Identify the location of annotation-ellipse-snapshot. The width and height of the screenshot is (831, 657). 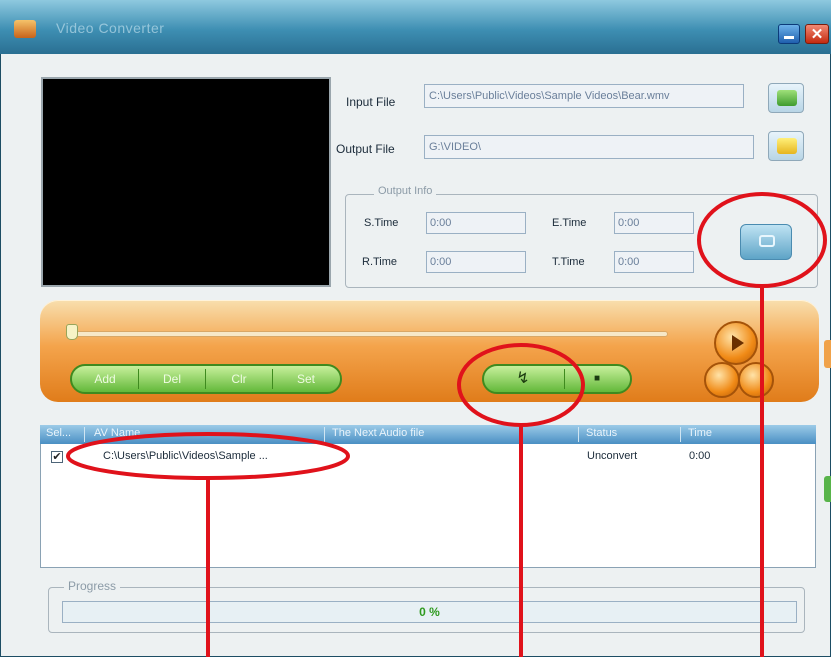
(762, 240).